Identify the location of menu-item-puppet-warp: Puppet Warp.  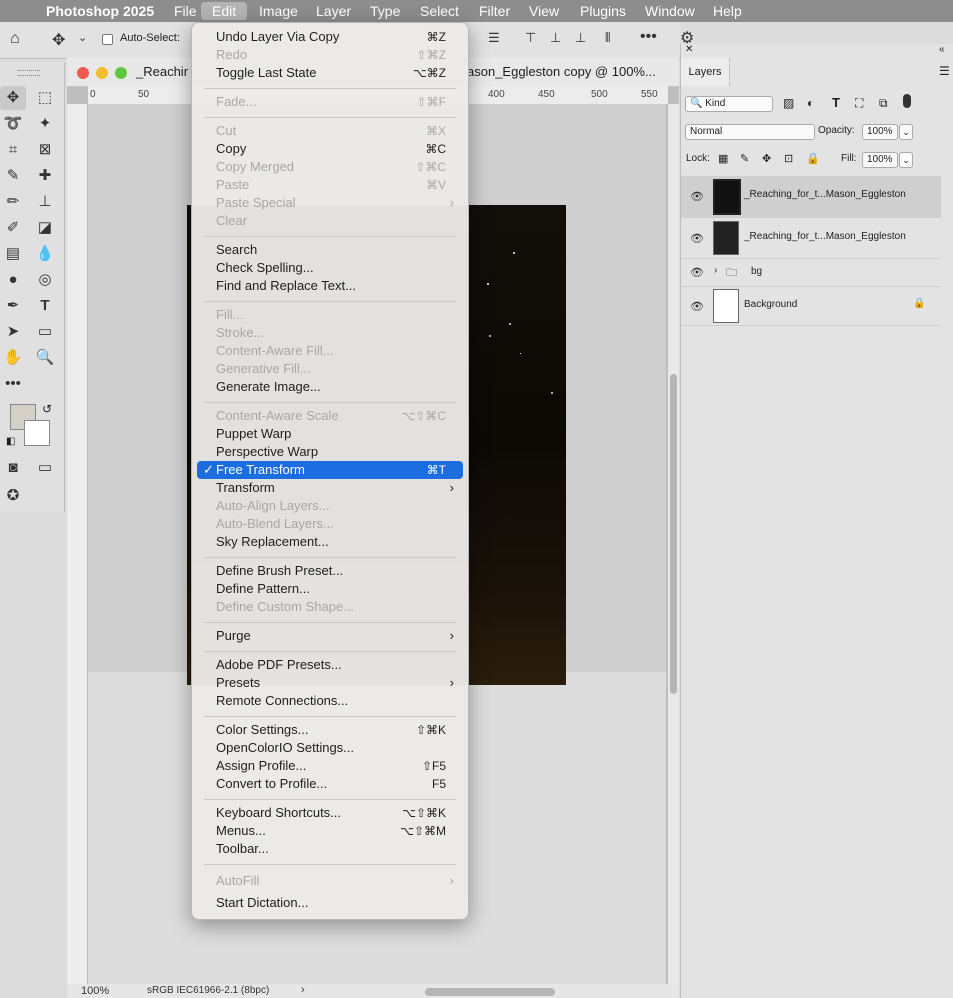
(330, 434).